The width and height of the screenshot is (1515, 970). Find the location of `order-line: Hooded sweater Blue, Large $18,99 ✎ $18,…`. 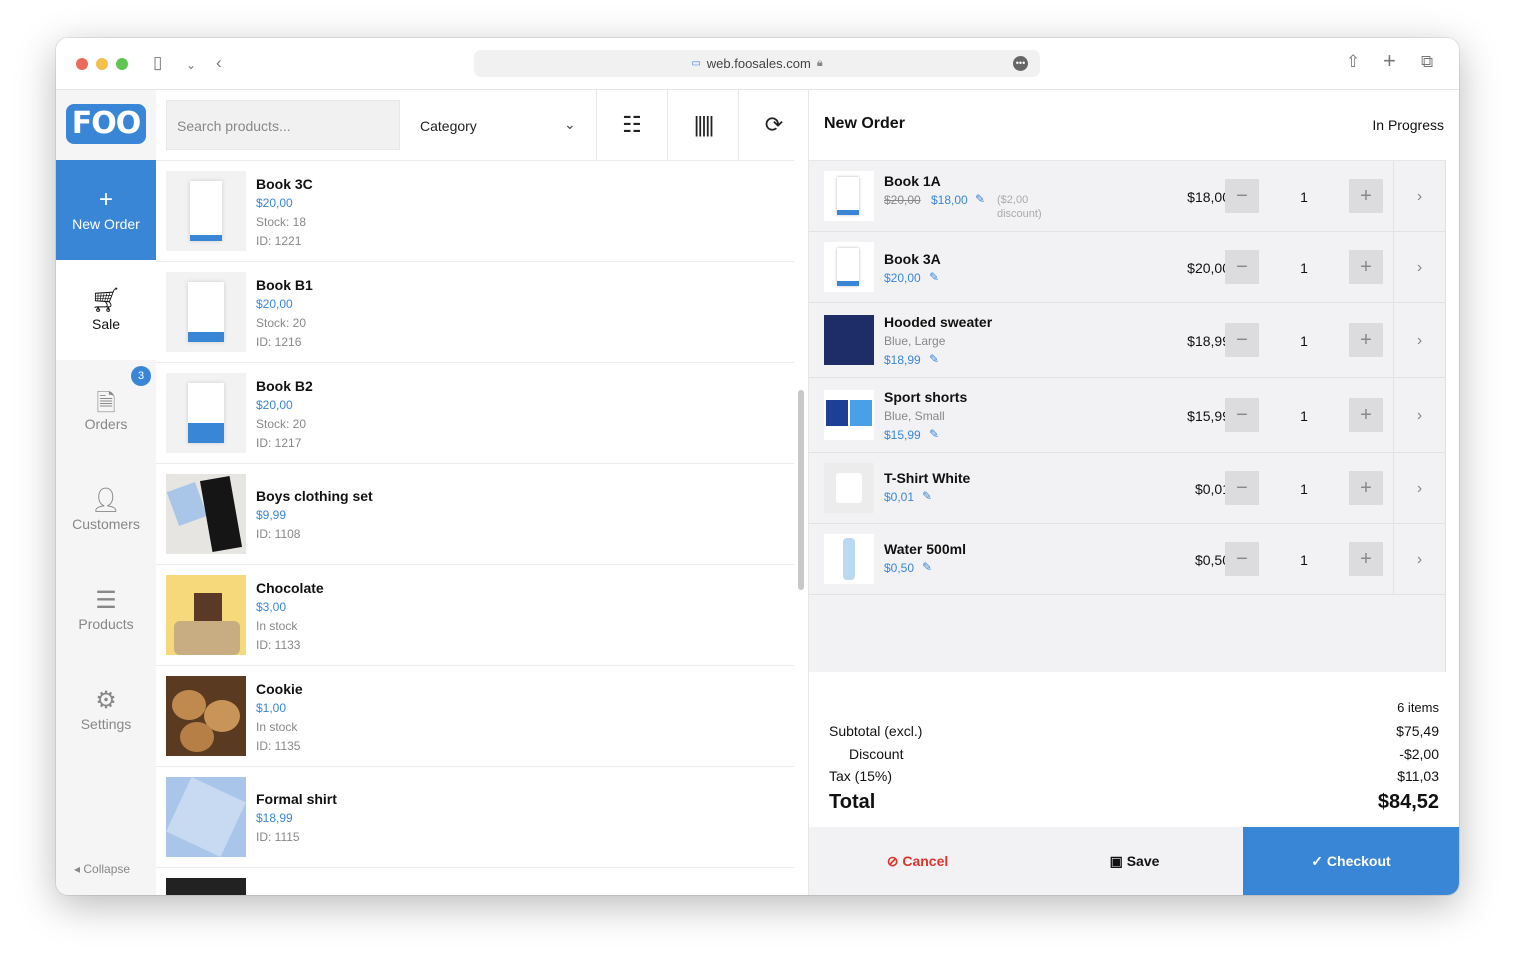

order-line: Hooded sweater Blue, Large $18,99 ✎ $18,… is located at coordinates (1127, 340).